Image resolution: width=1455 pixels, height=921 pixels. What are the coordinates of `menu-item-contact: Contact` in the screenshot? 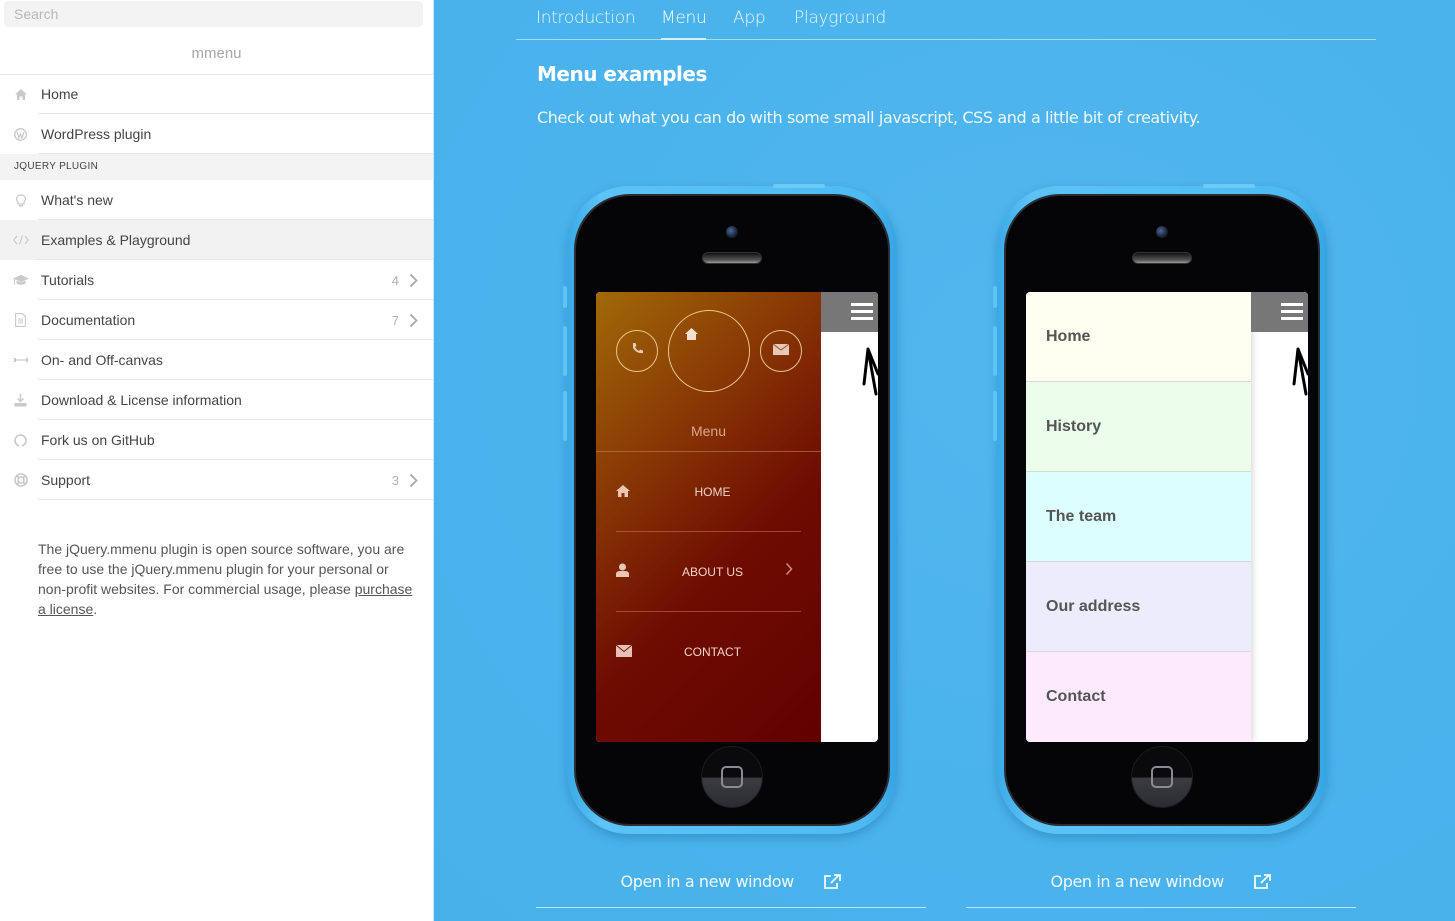 It's located at (1138, 697).